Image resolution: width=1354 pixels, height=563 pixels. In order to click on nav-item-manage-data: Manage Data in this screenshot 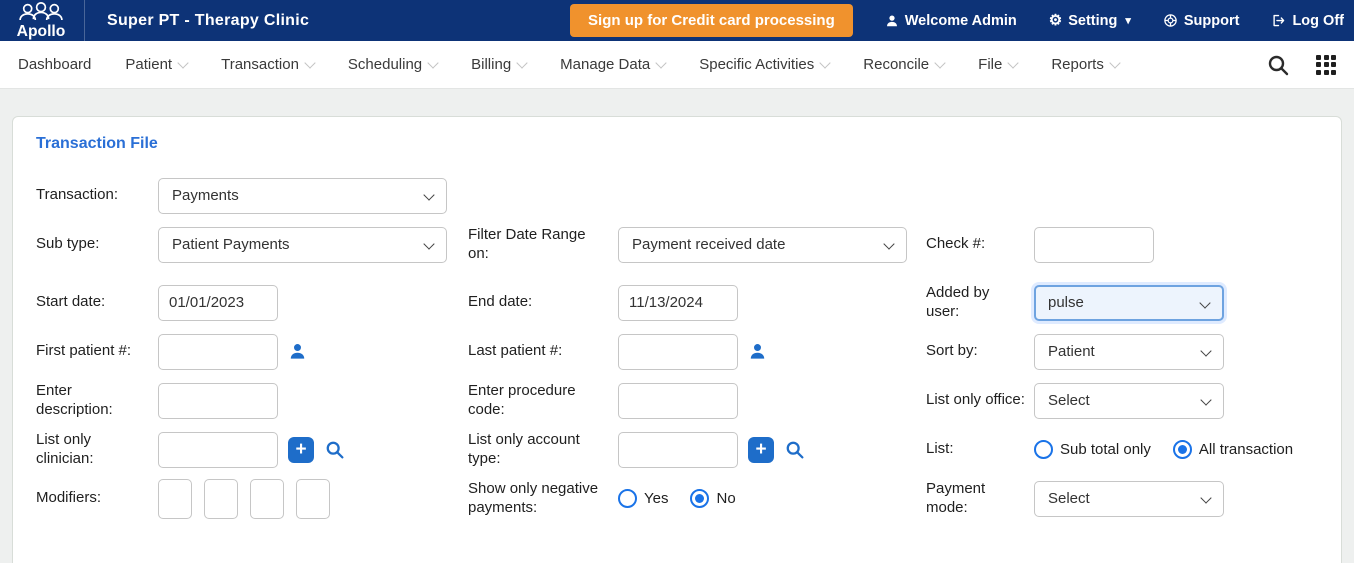, I will do `click(613, 64)`.